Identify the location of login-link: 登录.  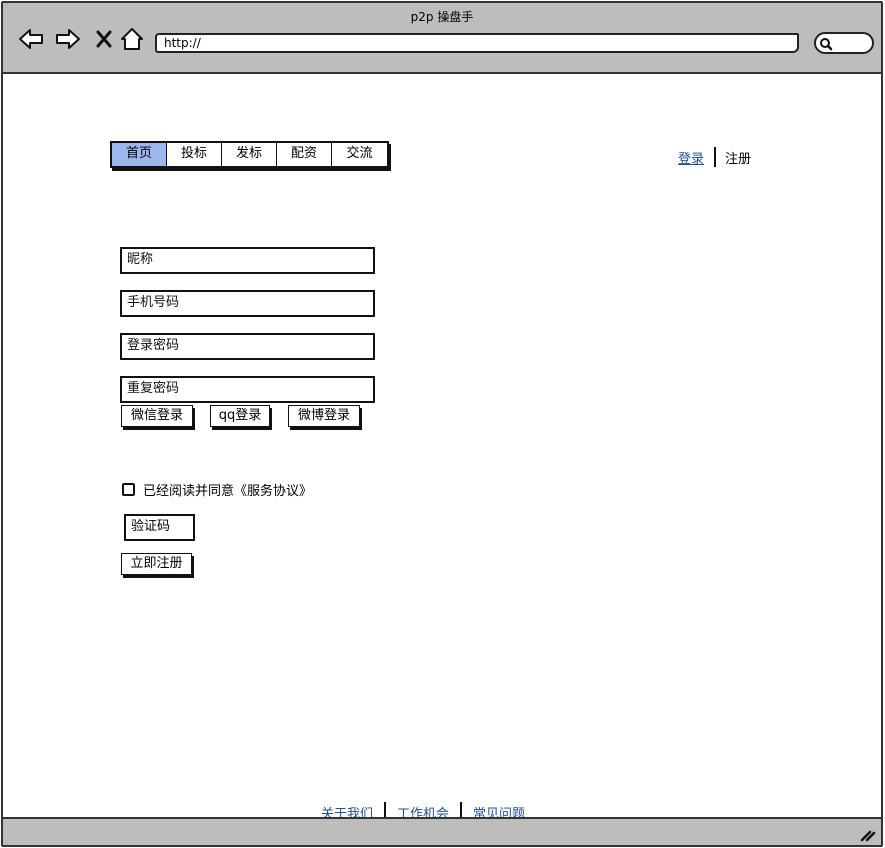
(691, 157).